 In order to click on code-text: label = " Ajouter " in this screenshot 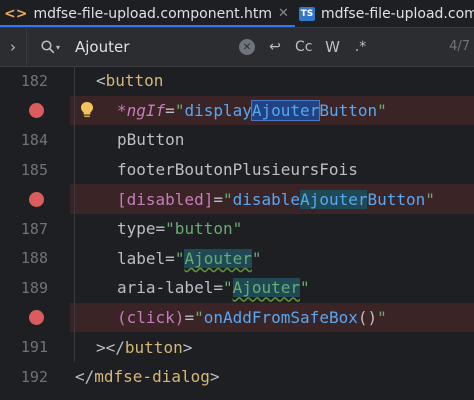, I will do `click(189, 258)`.